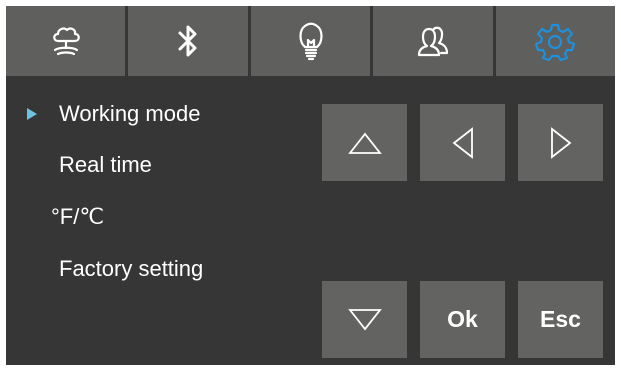 The image size is (621, 370). I want to click on right-button, so click(560, 142).